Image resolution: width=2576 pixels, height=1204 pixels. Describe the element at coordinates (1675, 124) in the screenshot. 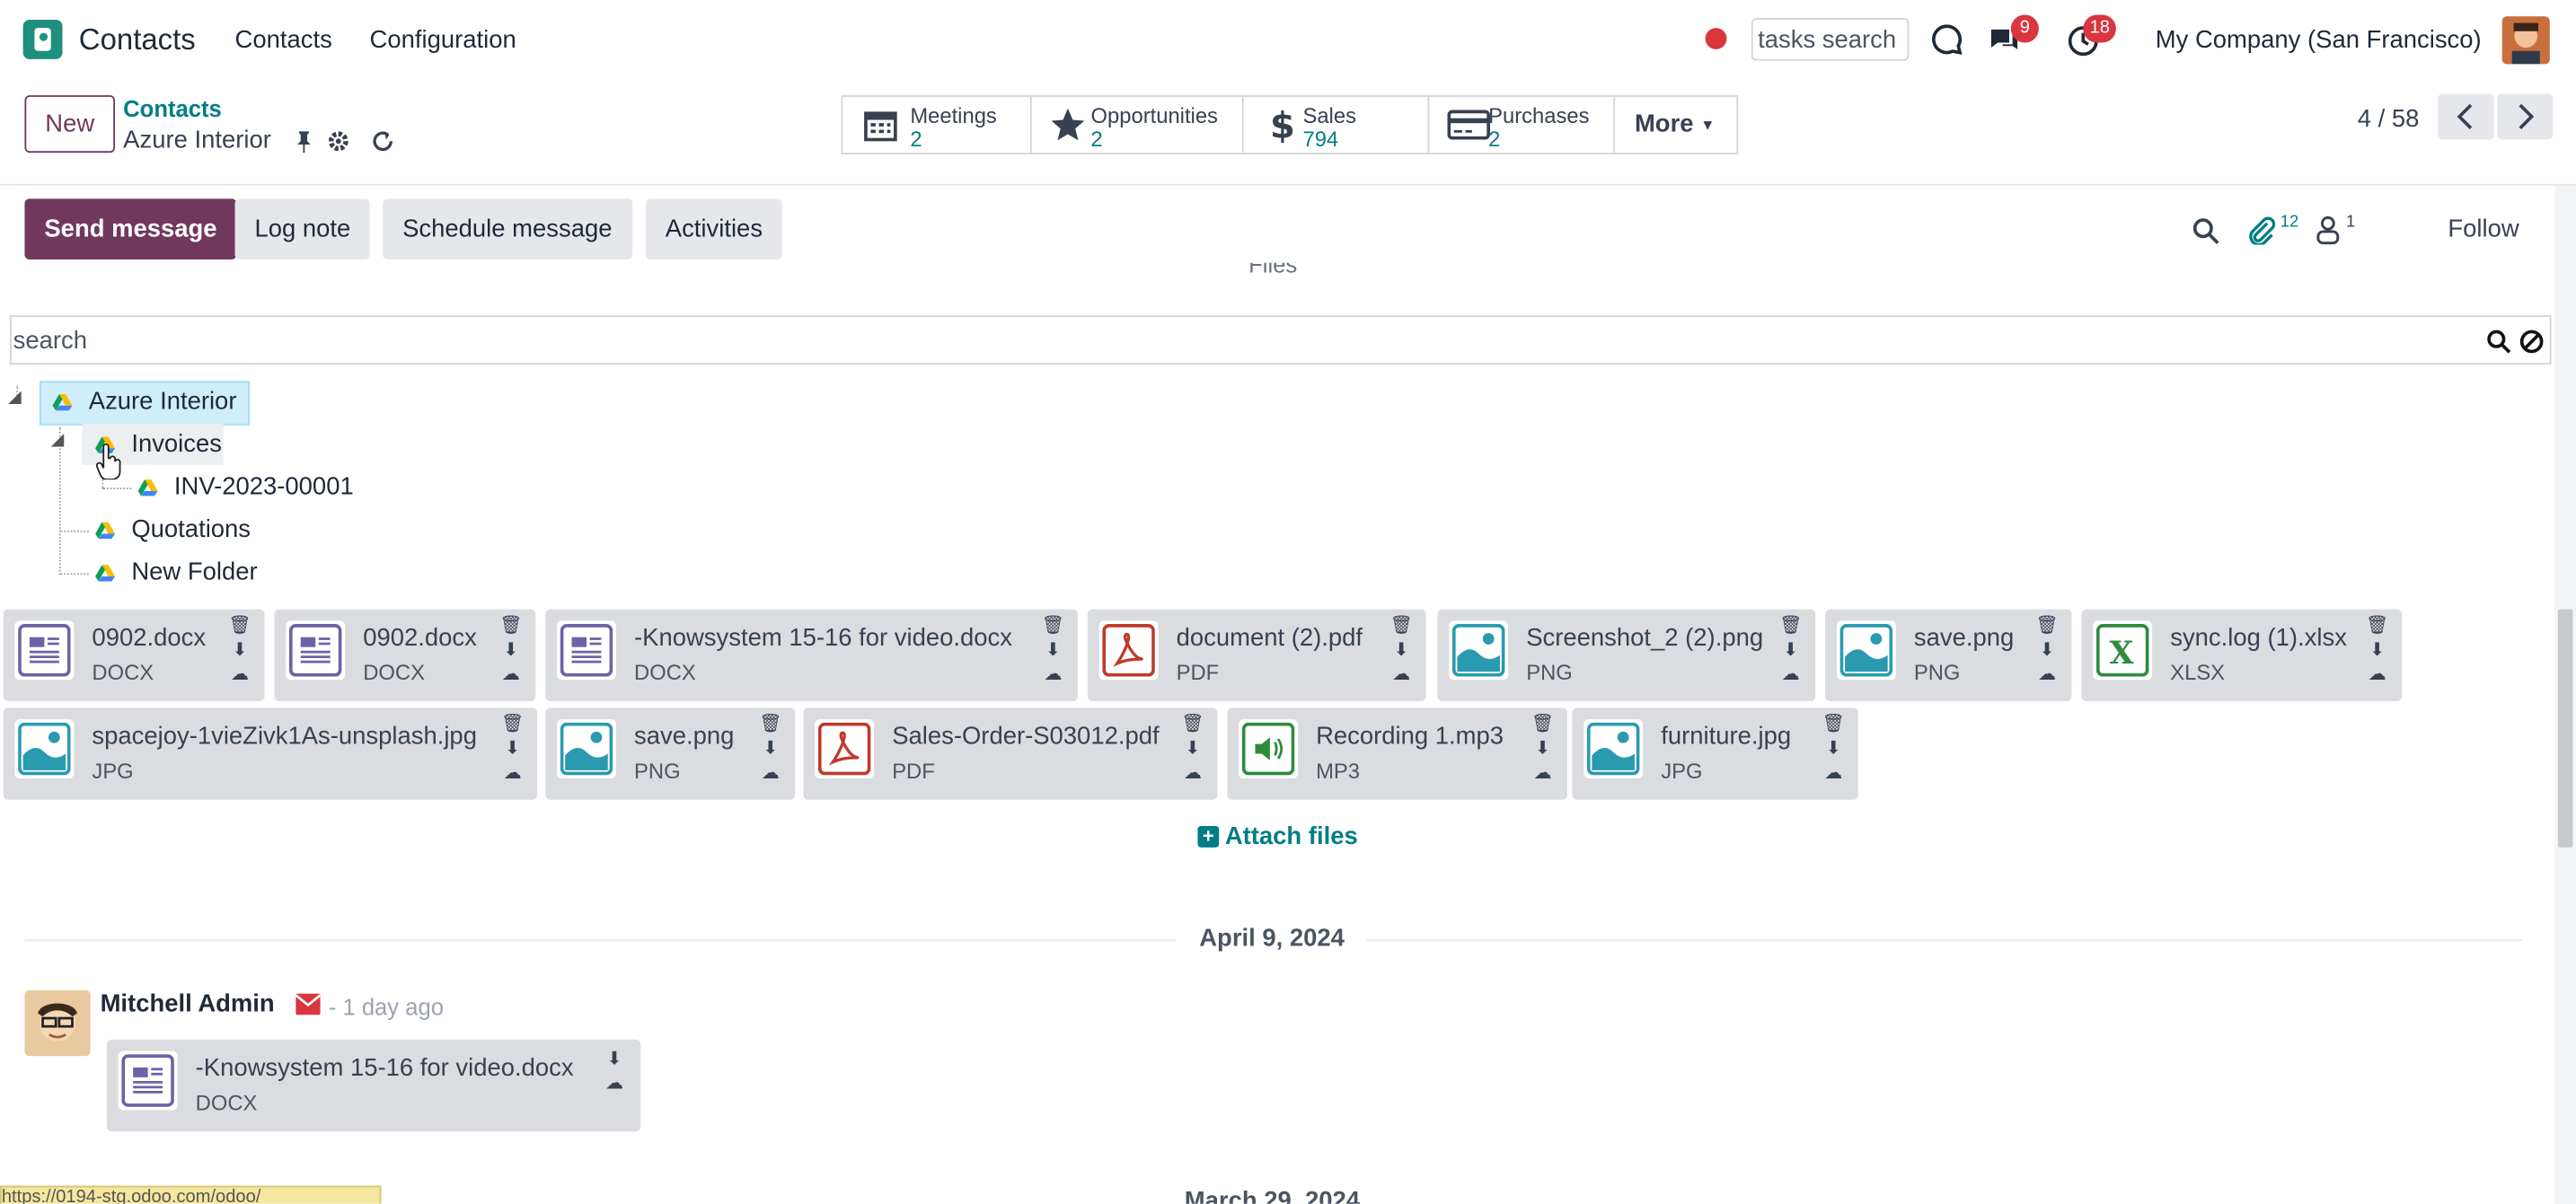

I see `more-smart-buttons-dropdown: More ▼` at that location.